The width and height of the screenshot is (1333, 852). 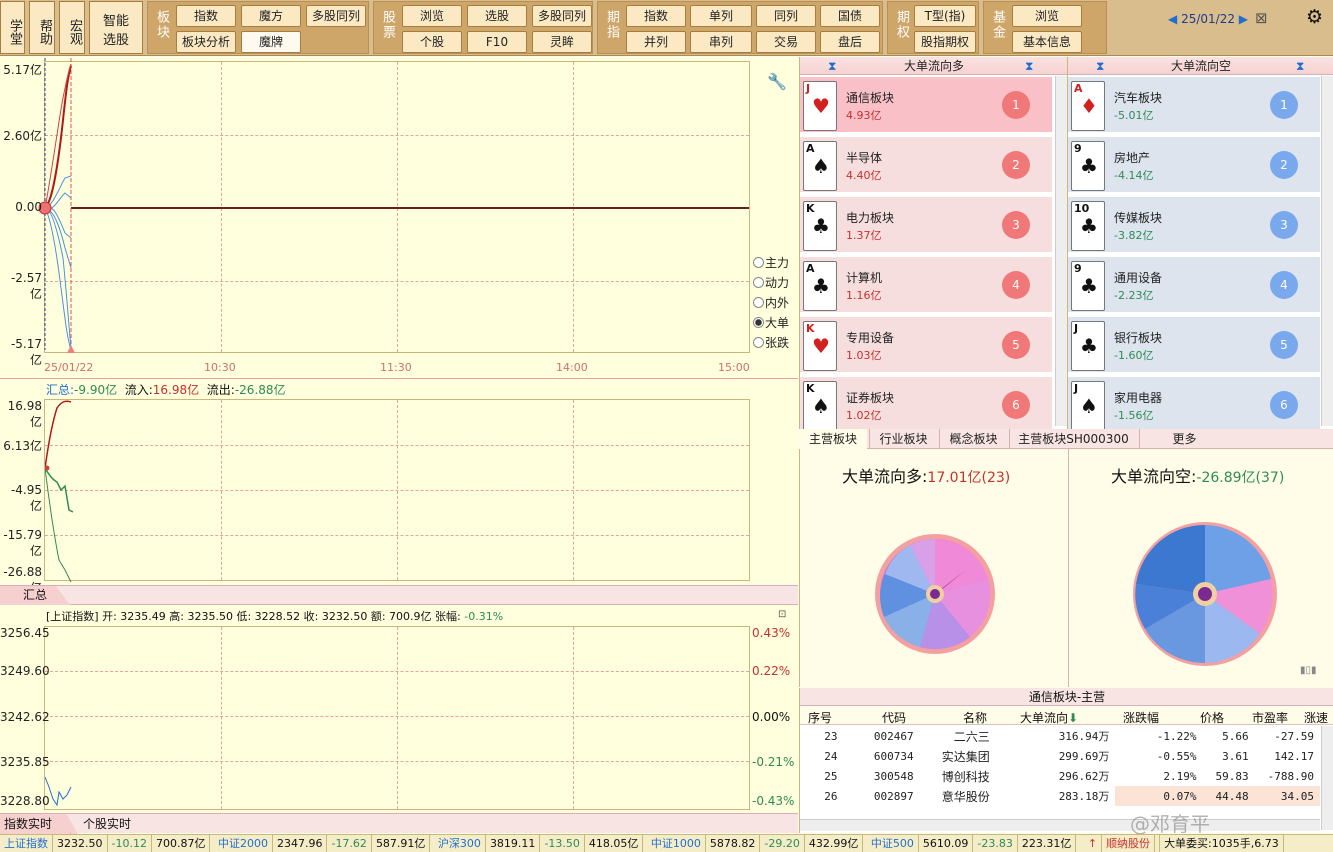 What do you see at coordinates (1243, 19) in the screenshot?
I see `next-date-icon: ▶` at bounding box center [1243, 19].